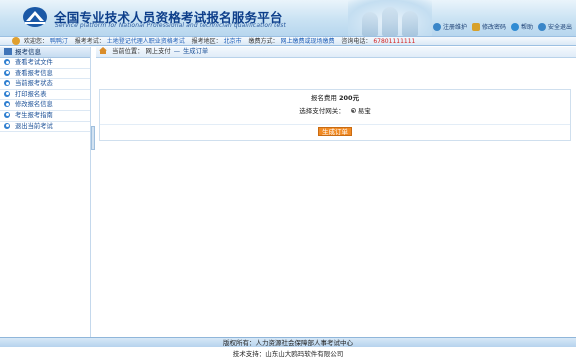 Image resolution: width=576 pixels, height=363 pixels. What do you see at coordinates (394, 41) in the screenshot?
I see `phone-value: 67801111111` at bounding box center [394, 41].